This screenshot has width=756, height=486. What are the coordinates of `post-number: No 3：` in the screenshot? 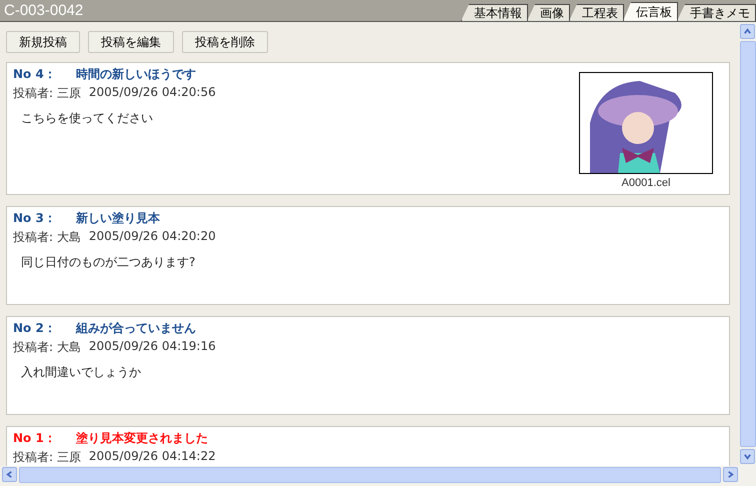 It's located at (34, 218).